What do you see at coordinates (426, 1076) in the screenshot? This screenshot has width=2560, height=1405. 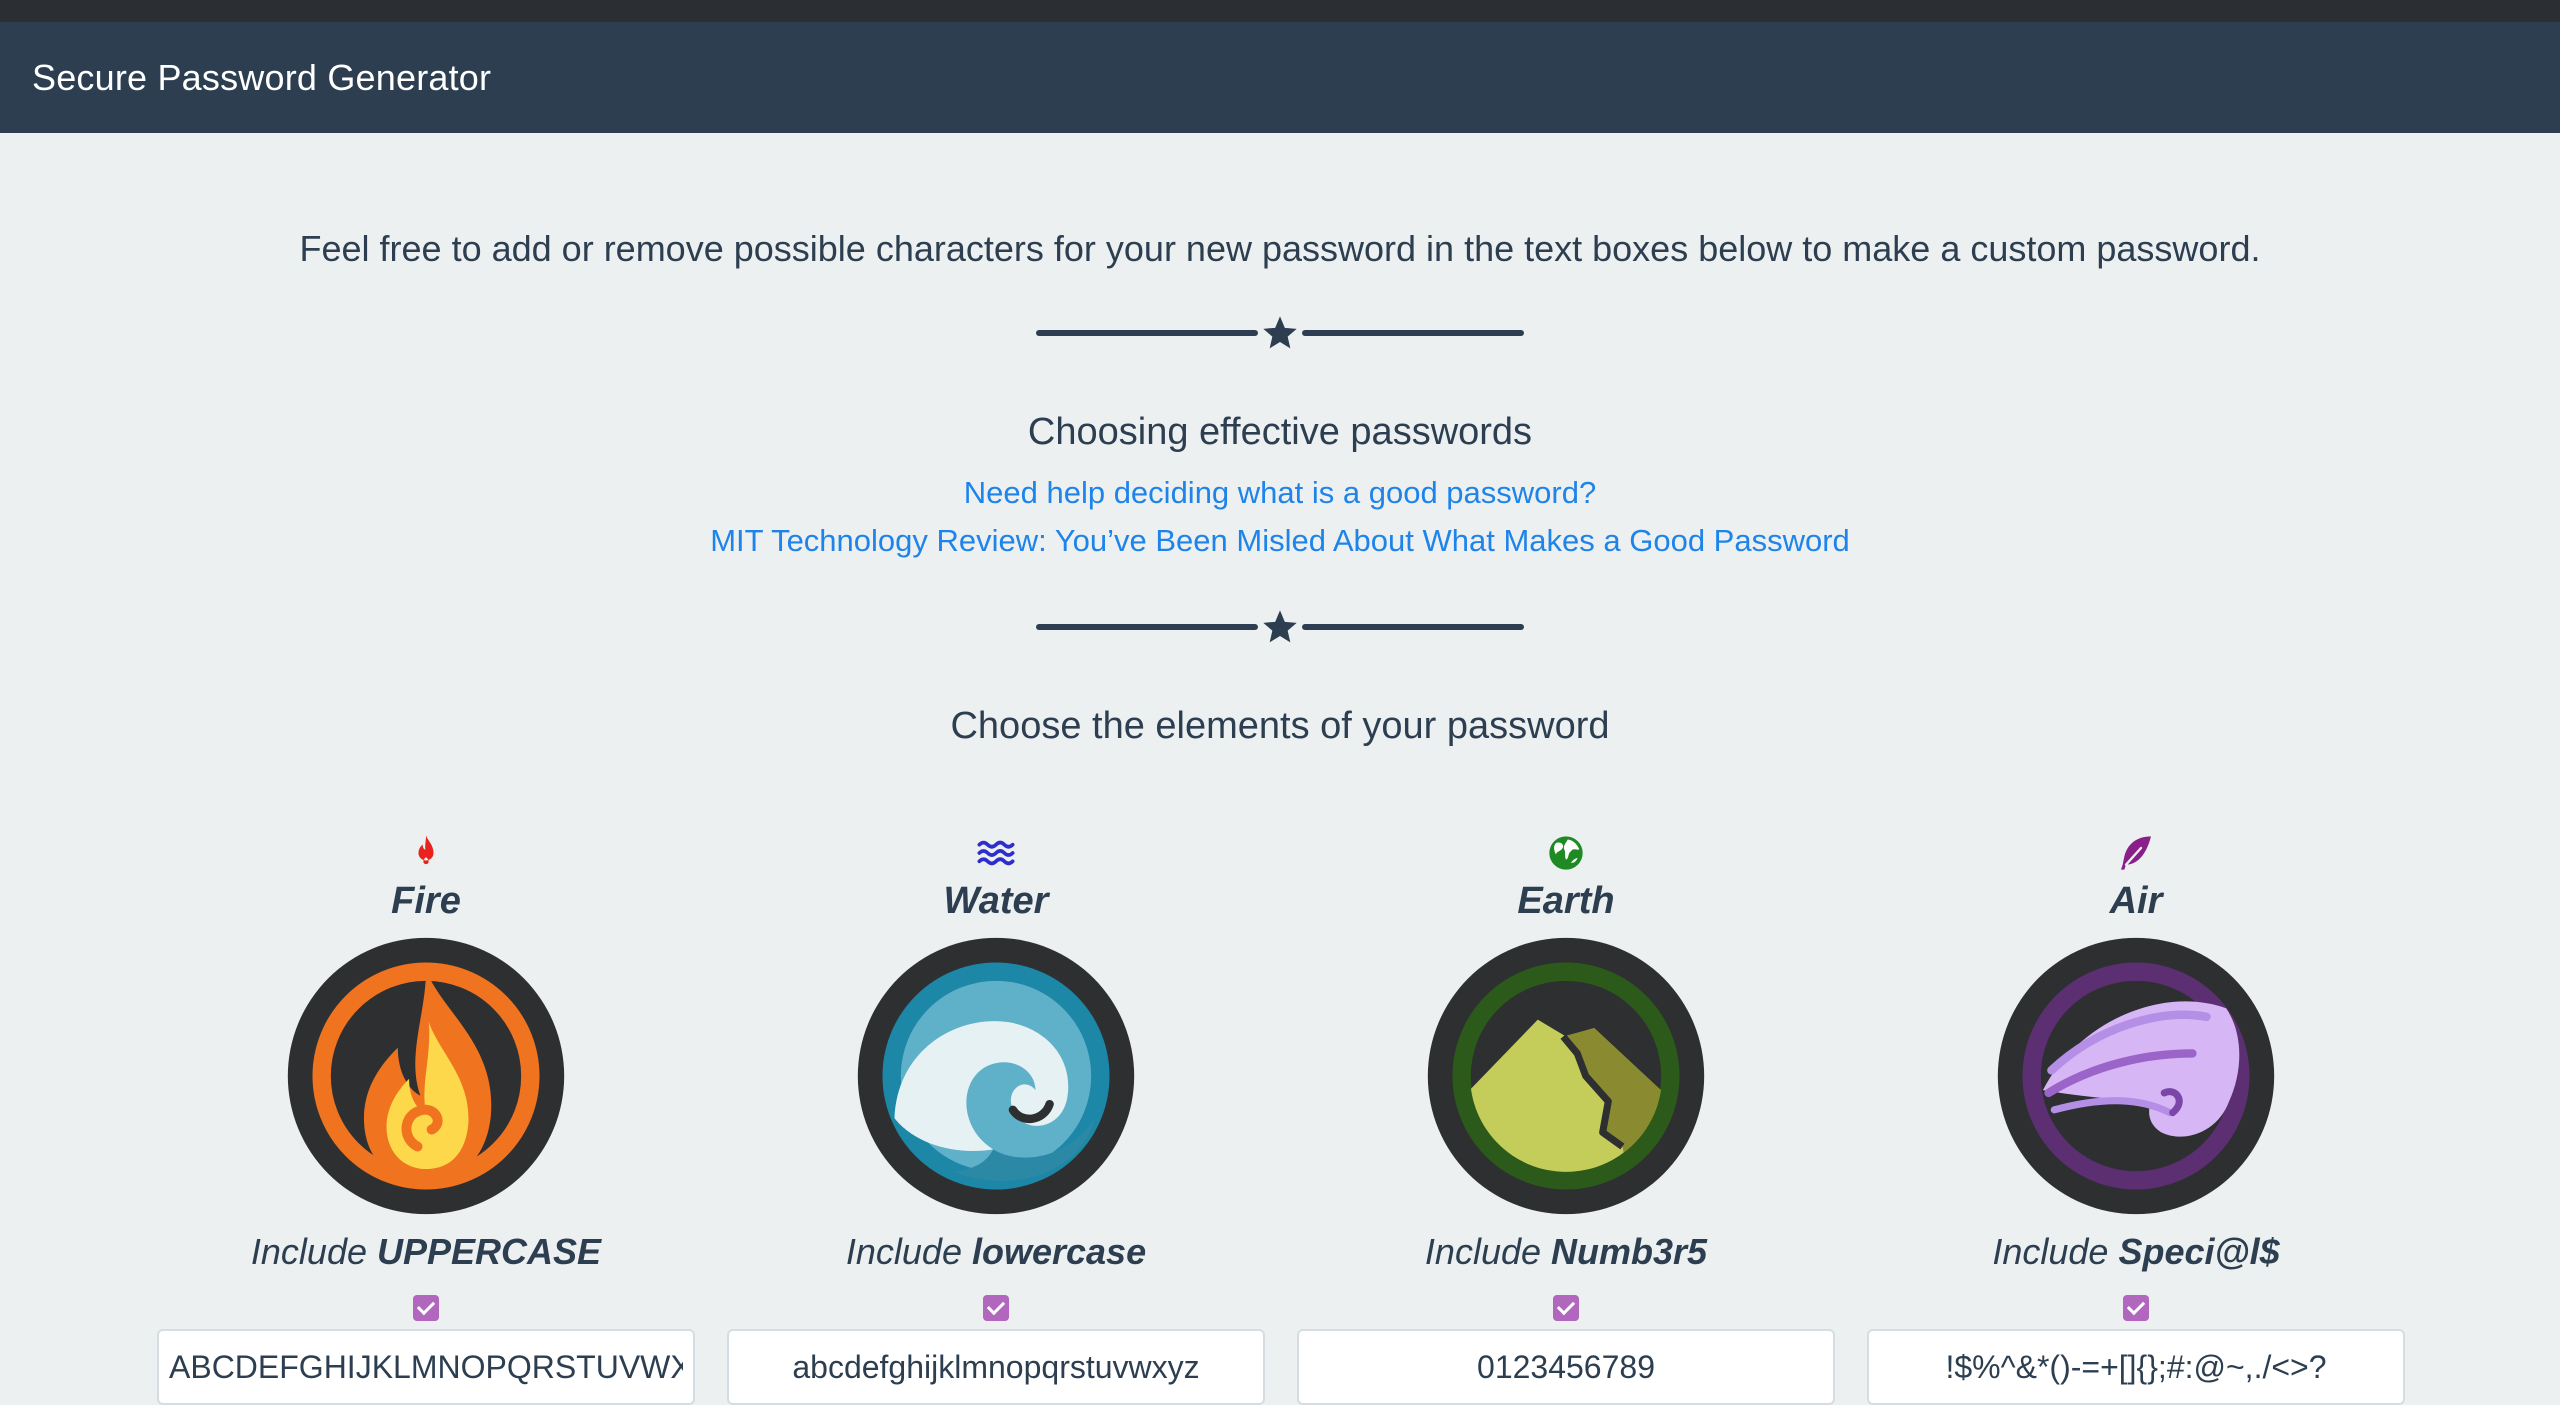 I see `fire-emblem-icon` at bounding box center [426, 1076].